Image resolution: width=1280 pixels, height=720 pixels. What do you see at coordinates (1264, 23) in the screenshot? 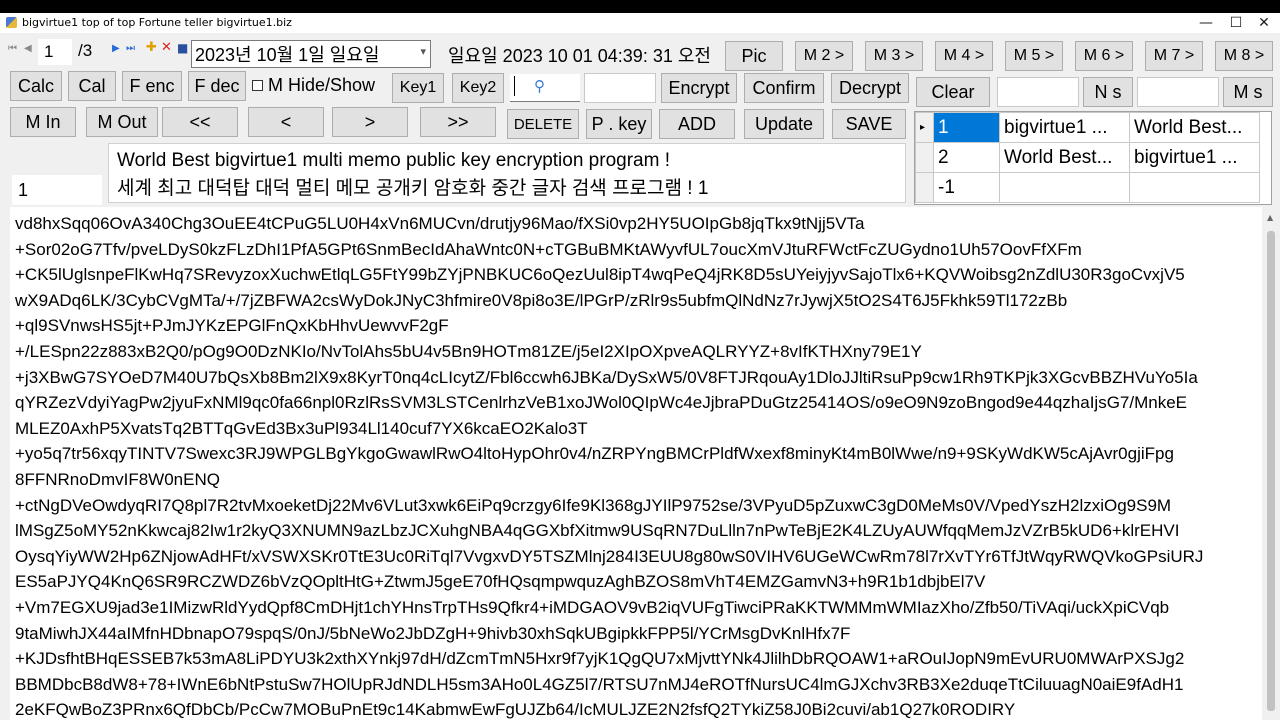
I see `close-button: ✕` at bounding box center [1264, 23].